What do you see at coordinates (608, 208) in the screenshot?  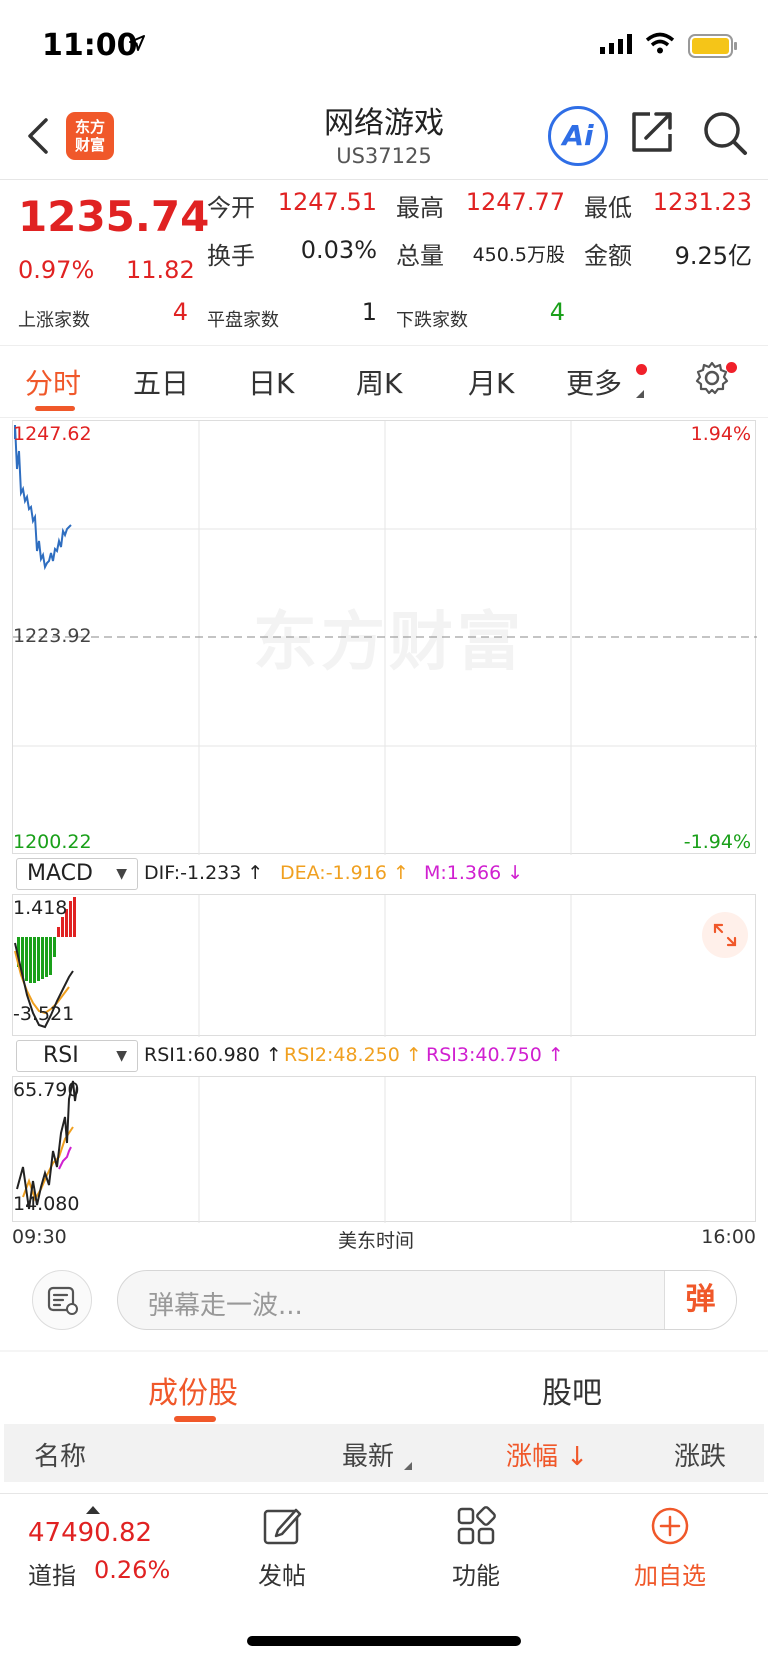 I see `low-label: 最低` at bounding box center [608, 208].